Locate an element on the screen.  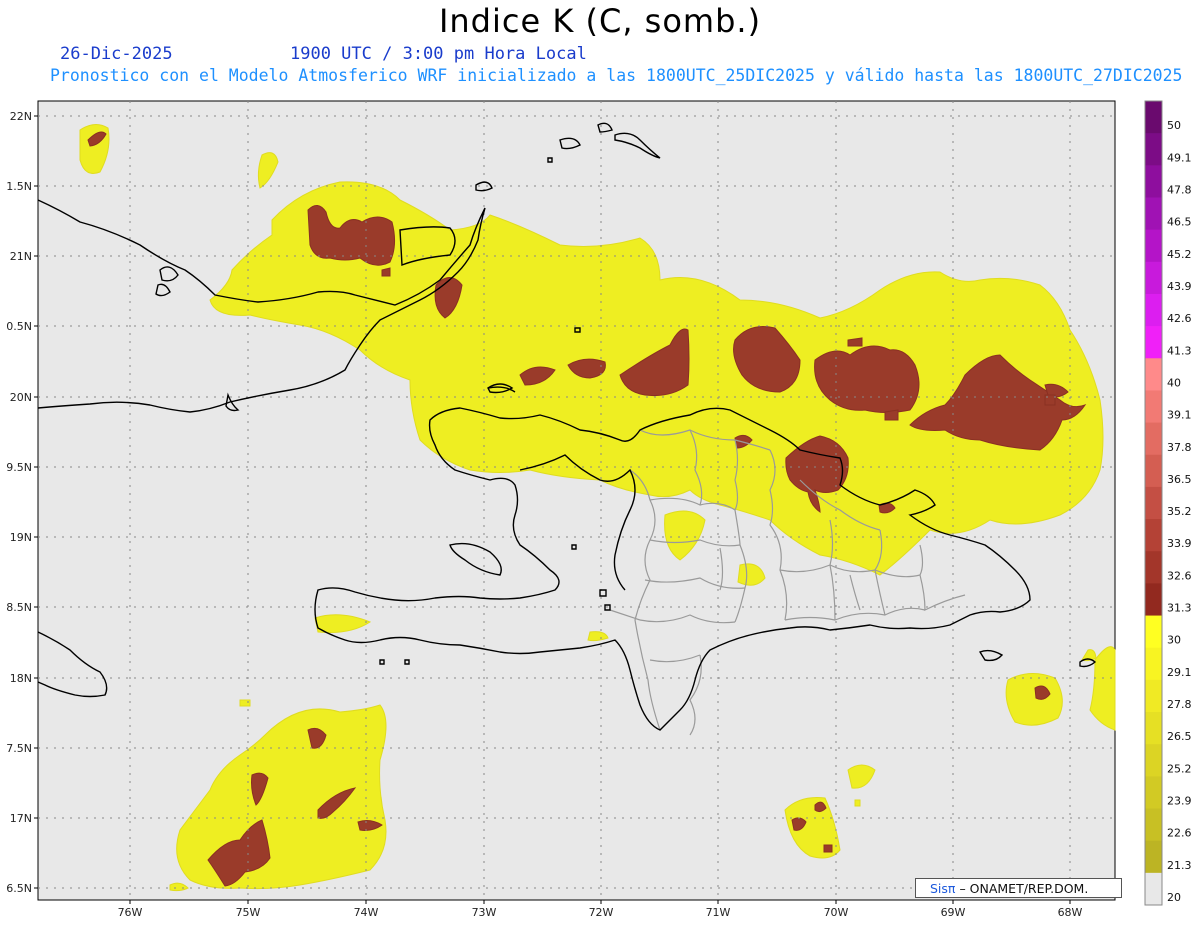
colorbar-label: 23.9 is located at coordinates (1179, 801).